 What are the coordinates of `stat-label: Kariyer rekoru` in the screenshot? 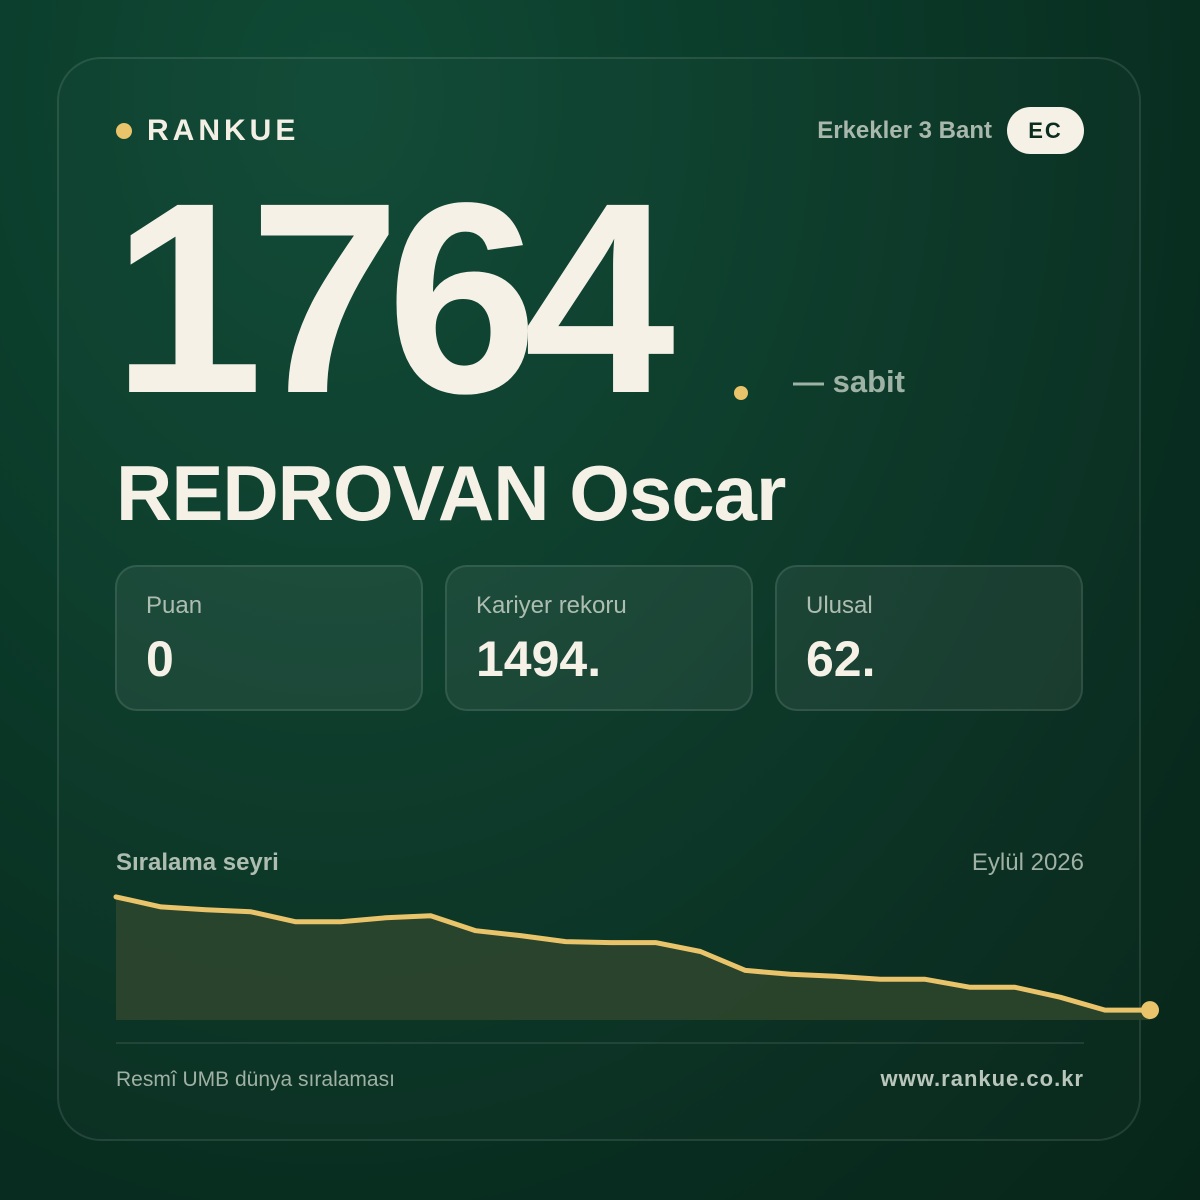 It's located at (551, 605).